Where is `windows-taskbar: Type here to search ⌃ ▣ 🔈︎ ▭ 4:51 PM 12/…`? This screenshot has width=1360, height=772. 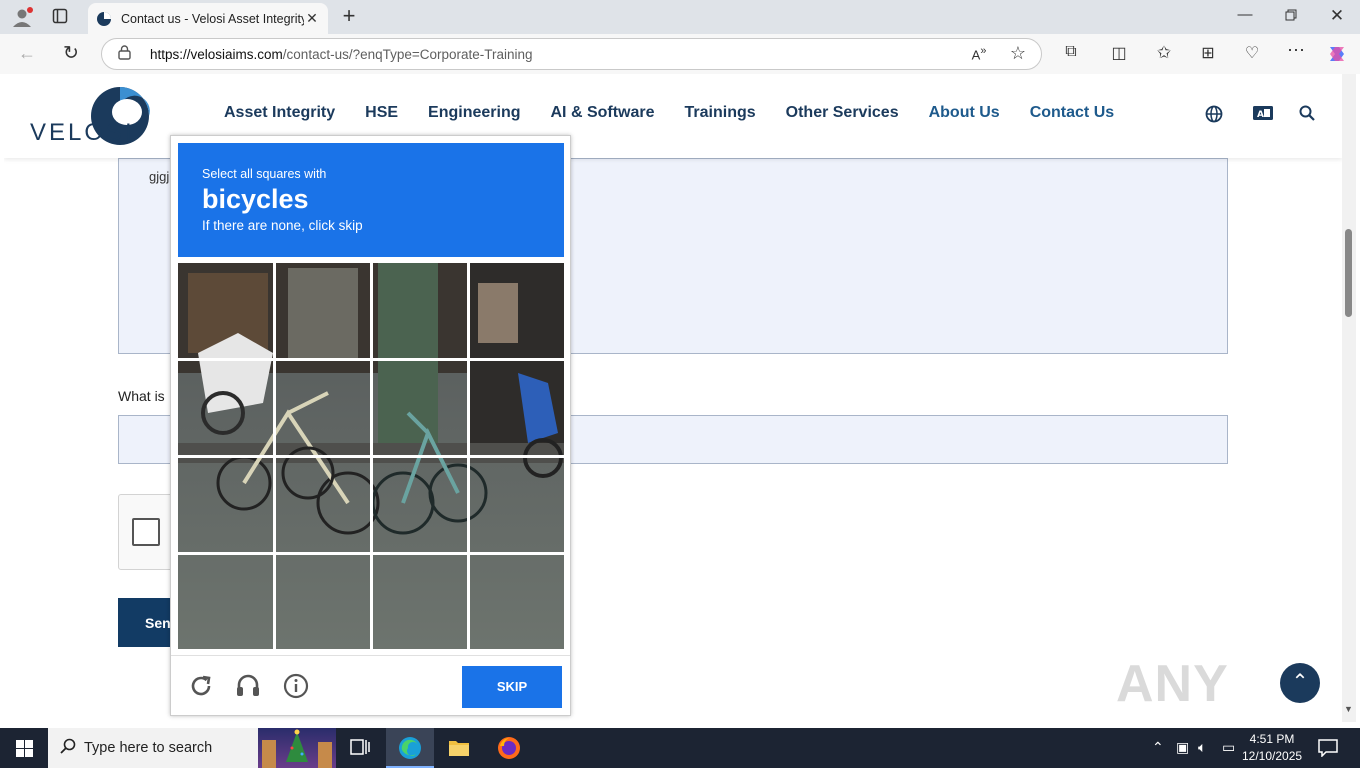 windows-taskbar: Type here to search ⌃ ▣ 🔈︎ ▭ 4:51 PM 12/… is located at coordinates (680, 748).